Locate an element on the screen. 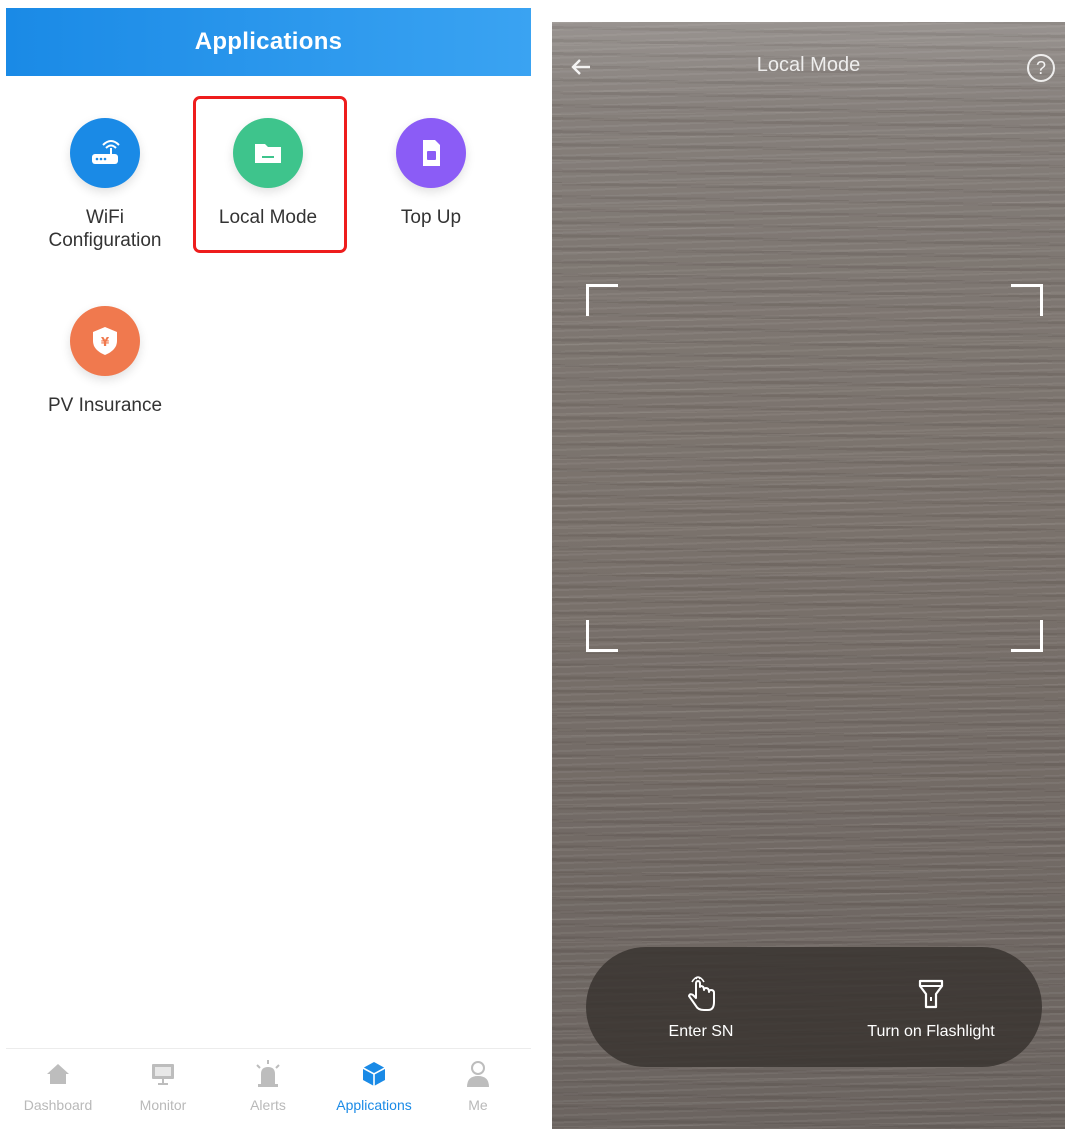  tab-label: Me is located at coordinates (478, 1105).